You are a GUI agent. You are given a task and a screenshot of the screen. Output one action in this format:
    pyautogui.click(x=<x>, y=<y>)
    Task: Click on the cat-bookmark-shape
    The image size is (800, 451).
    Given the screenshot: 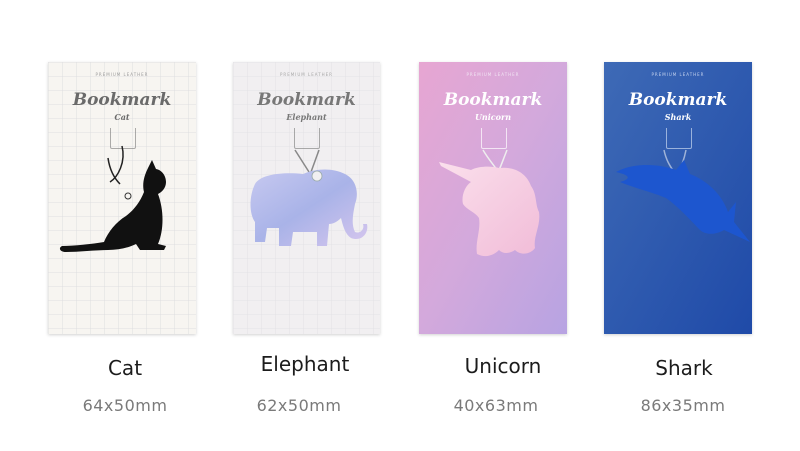 What is the action you would take?
    pyautogui.click(x=113, y=198)
    